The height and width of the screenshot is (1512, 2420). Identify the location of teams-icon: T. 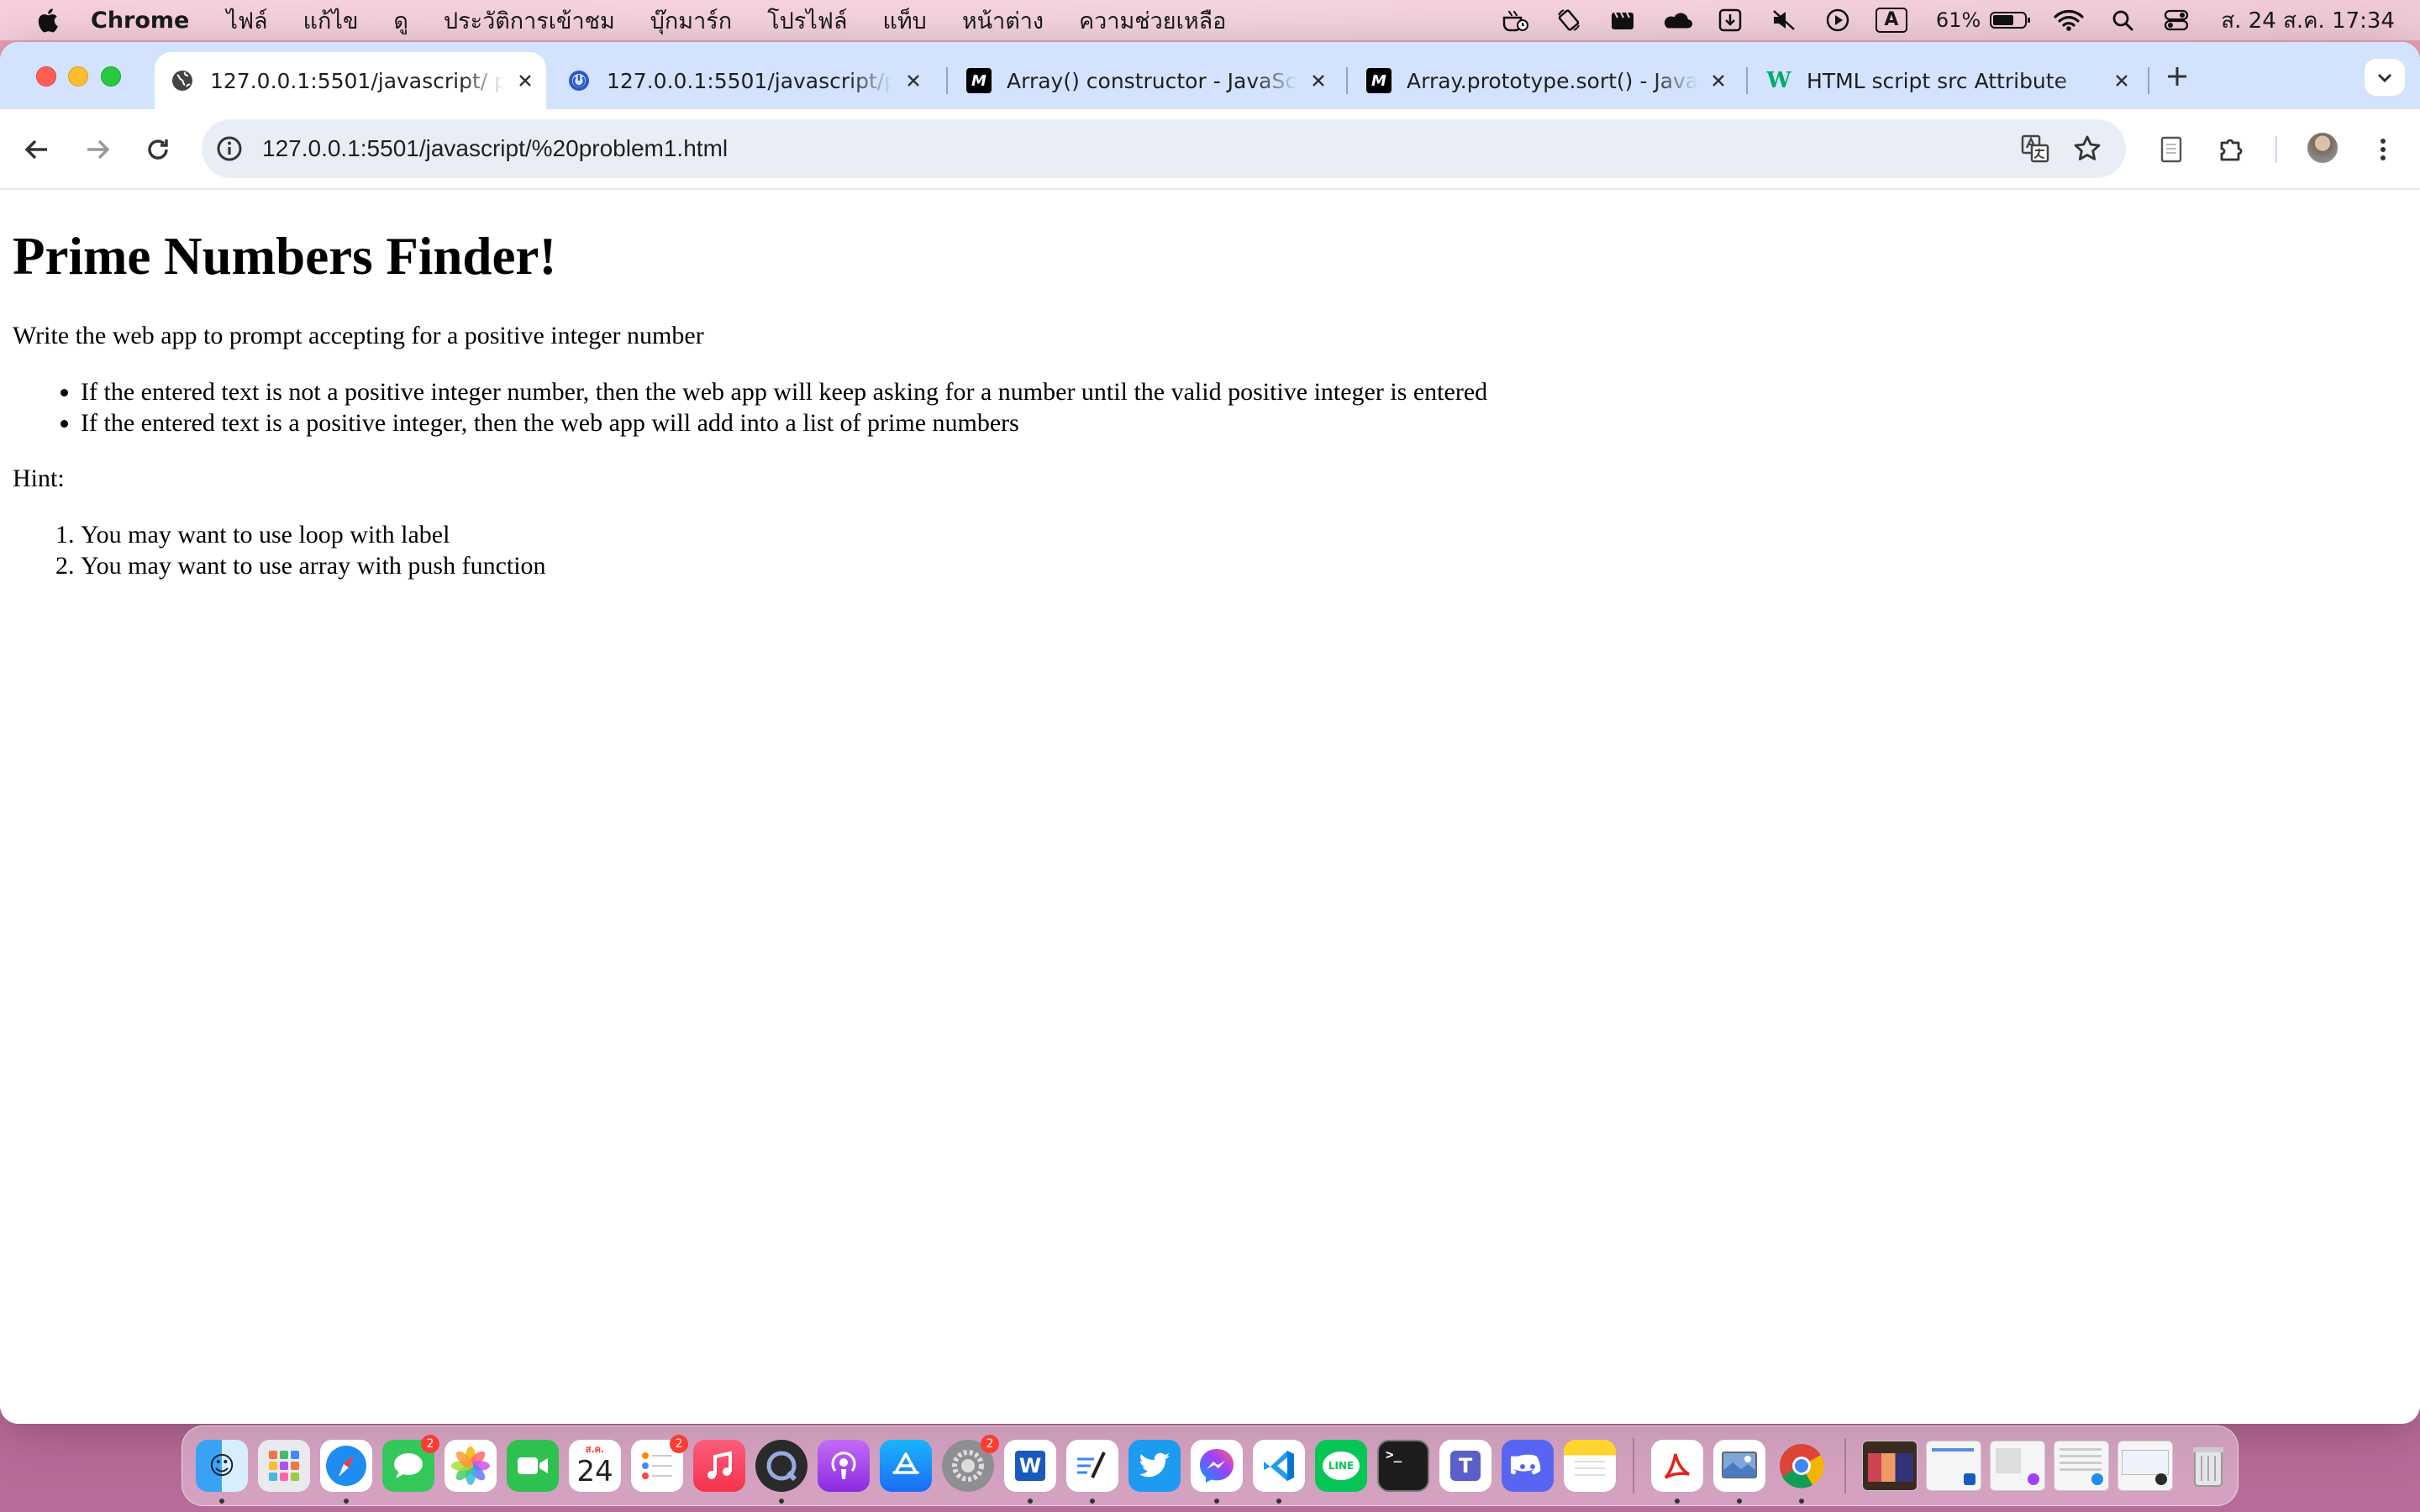
(1465, 1466).